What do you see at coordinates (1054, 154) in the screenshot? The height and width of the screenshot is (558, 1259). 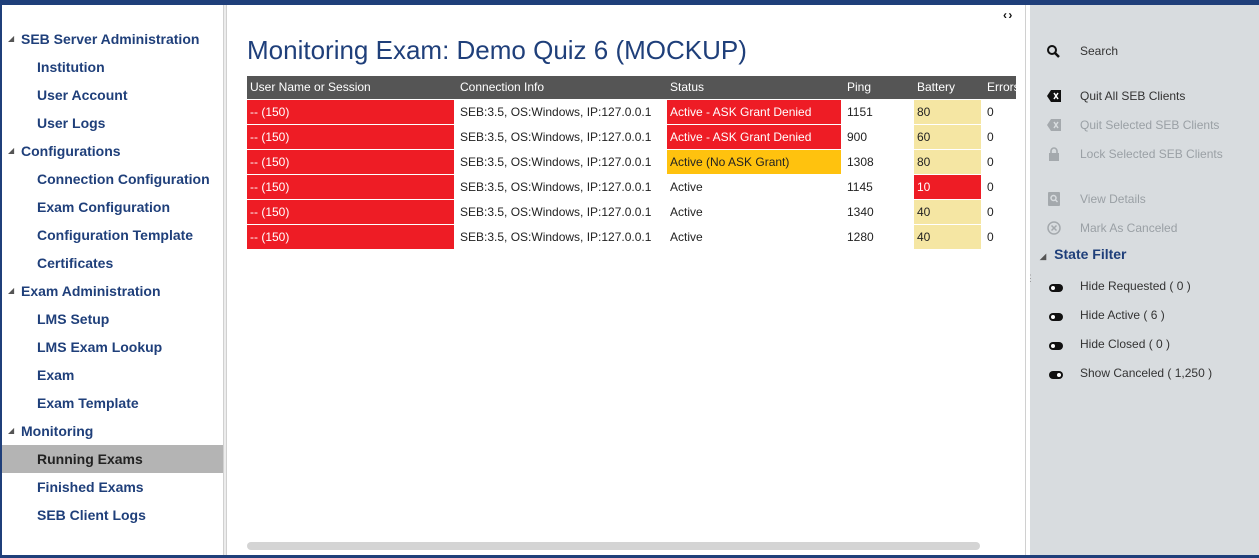 I see `lock-icon` at bounding box center [1054, 154].